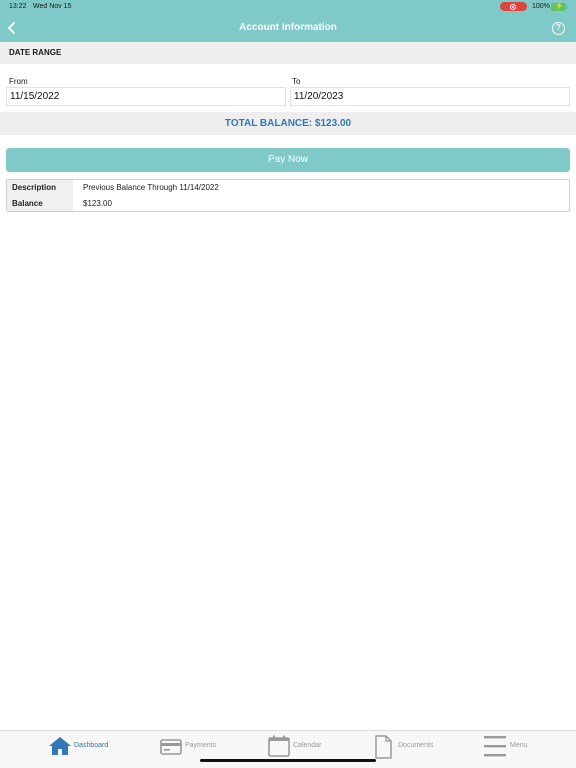 The image size is (576, 768). I want to click on tab-dashboard-label: Dashboard, so click(91, 745).